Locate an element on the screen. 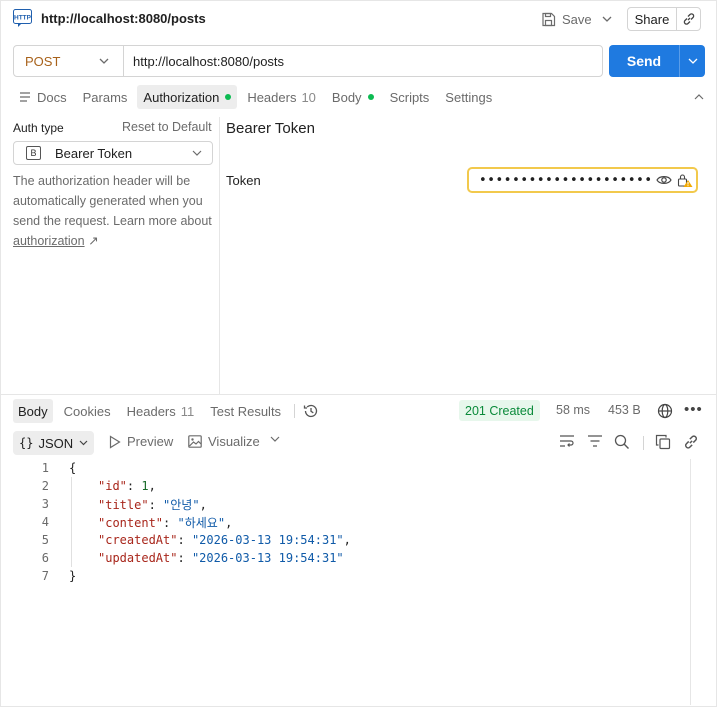 Image resolution: width=717 pixels, height=707 pixels. response-tab-cookies: Cookies is located at coordinates (87, 411).